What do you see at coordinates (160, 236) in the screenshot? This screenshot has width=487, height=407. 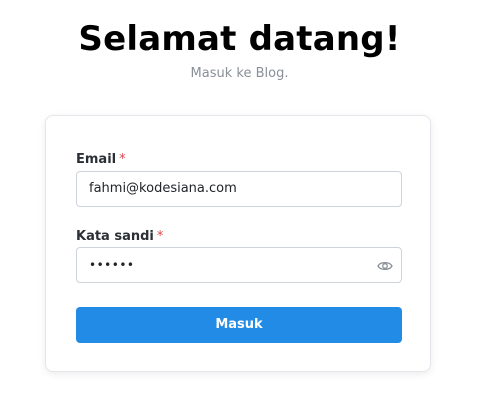 I see `password-required-marker: *` at bounding box center [160, 236].